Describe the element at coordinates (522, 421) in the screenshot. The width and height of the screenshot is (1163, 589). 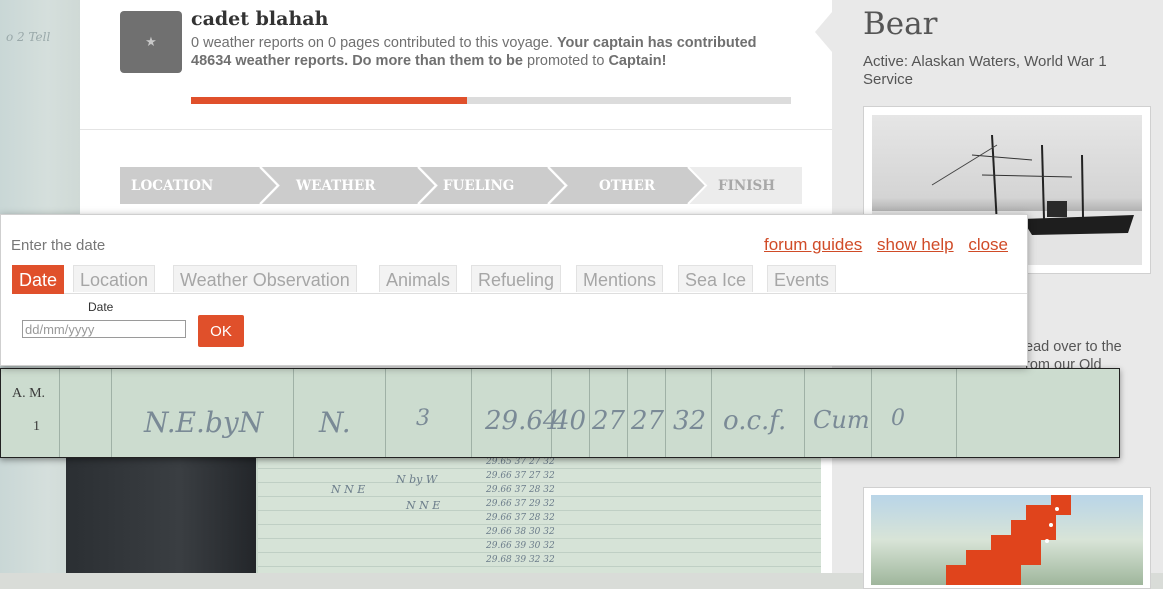
I see `zoom-entry-pressure: 29.64` at that location.